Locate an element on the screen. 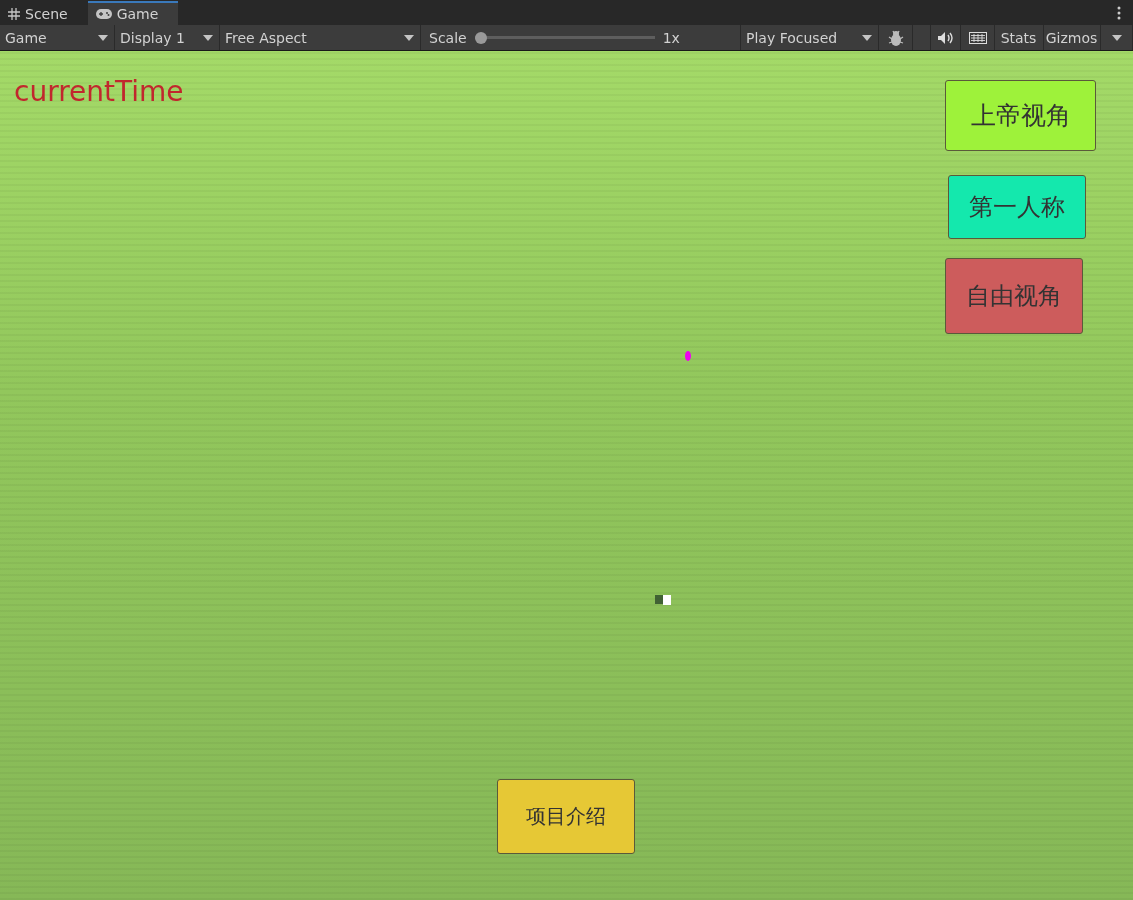  scale-label: Scale is located at coordinates (448, 37).